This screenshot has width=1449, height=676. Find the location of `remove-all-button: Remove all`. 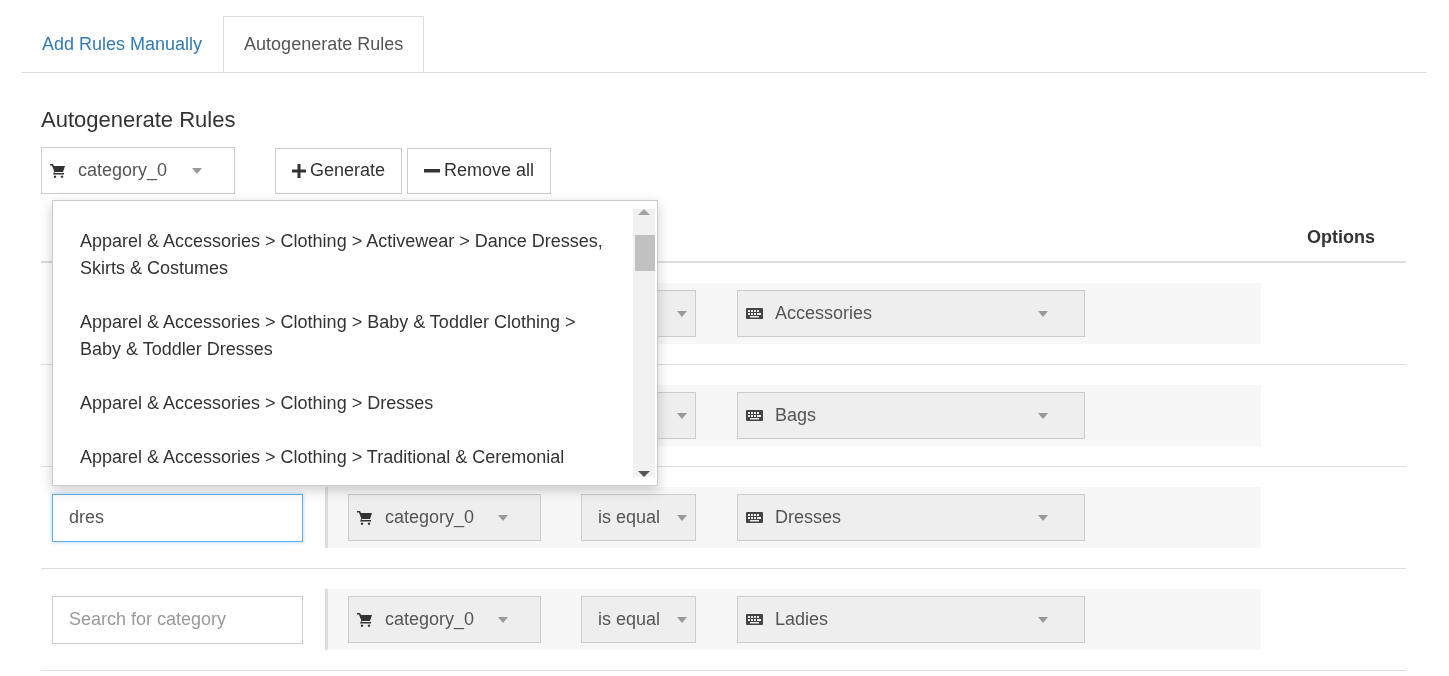

remove-all-button: Remove all is located at coordinates (479, 170).